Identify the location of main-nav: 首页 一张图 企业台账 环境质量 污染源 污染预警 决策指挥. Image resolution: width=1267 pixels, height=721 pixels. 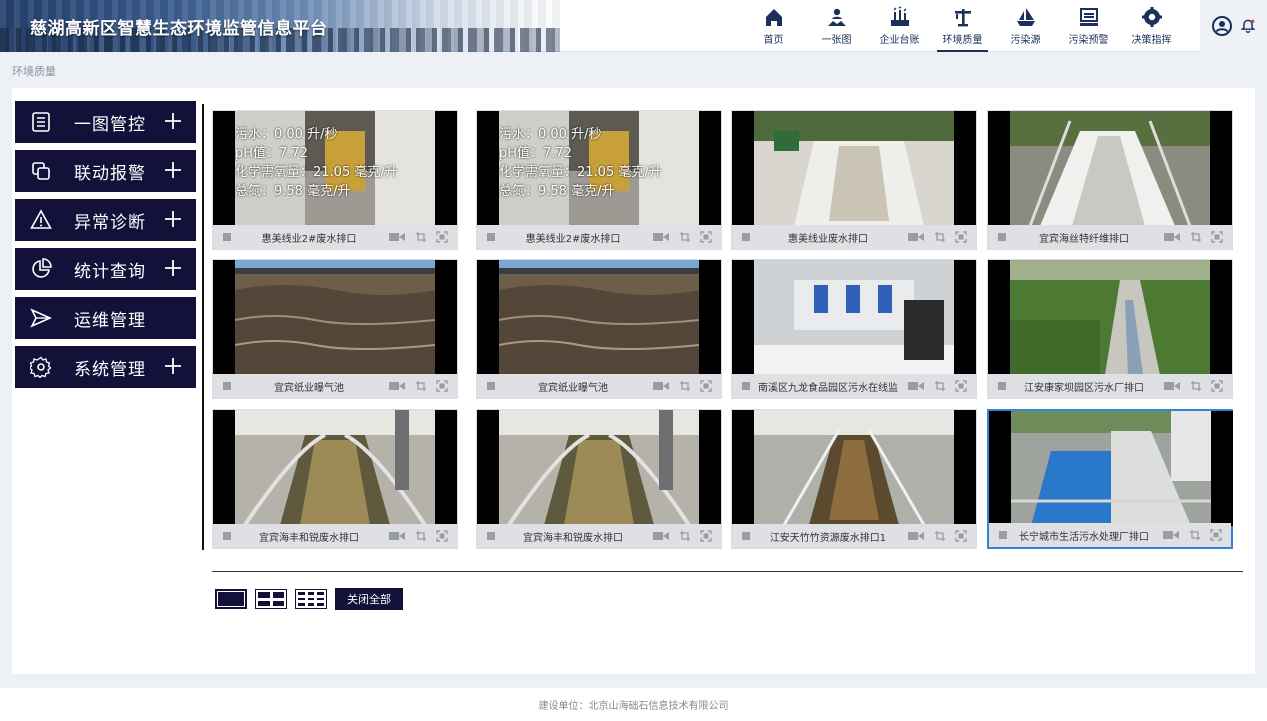
(962, 26).